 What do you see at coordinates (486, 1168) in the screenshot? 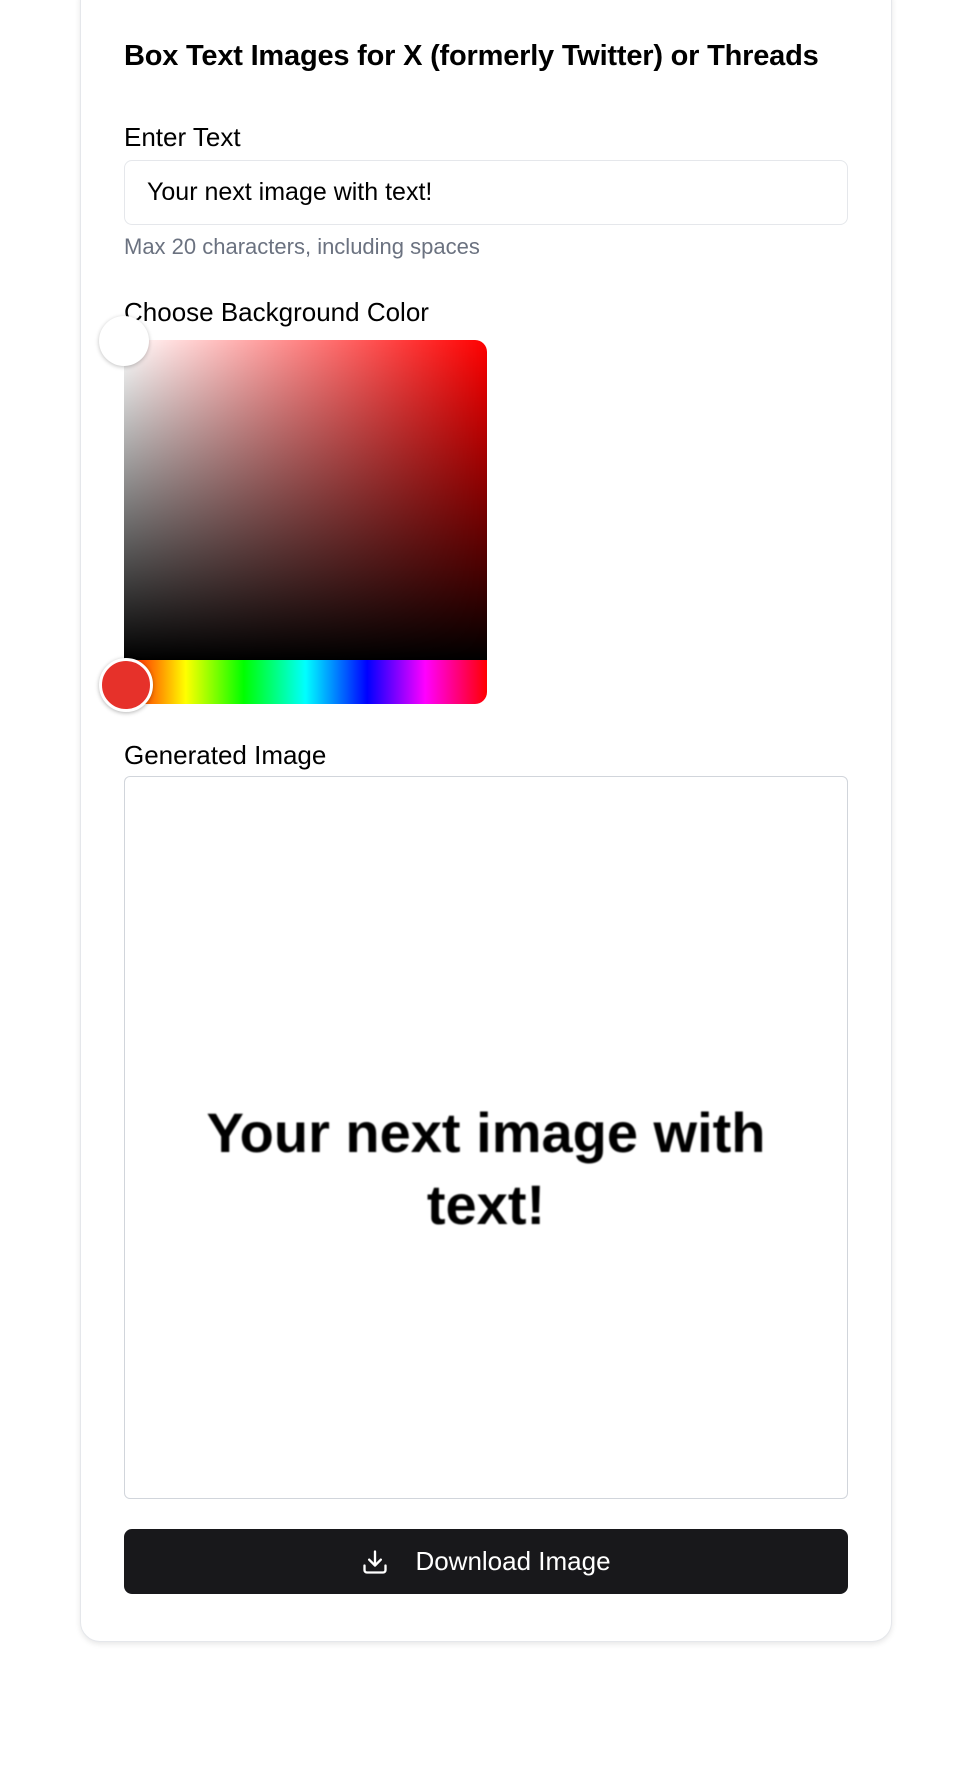
I see `preview-text: Your next image with text!` at bounding box center [486, 1168].